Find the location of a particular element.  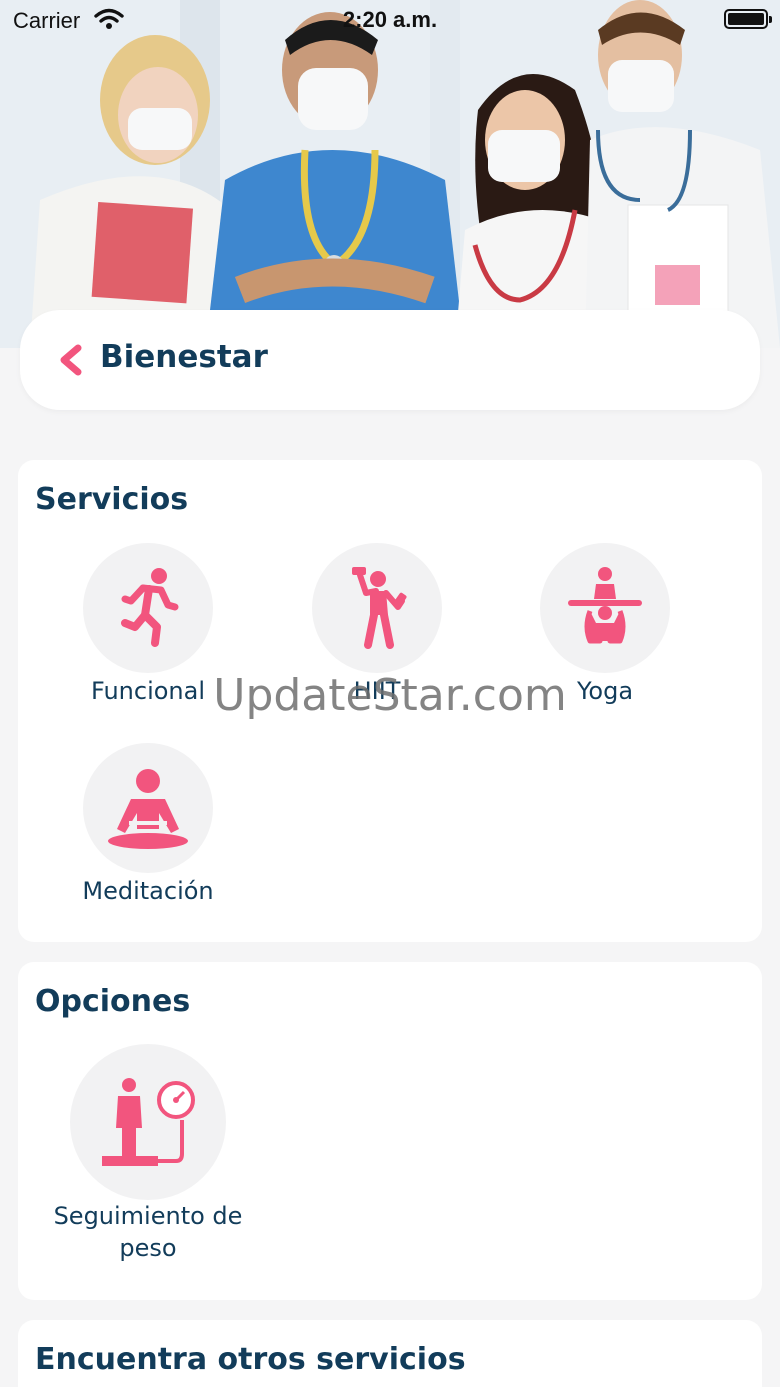

service-label: Meditación is located at coordinates (148, 891).